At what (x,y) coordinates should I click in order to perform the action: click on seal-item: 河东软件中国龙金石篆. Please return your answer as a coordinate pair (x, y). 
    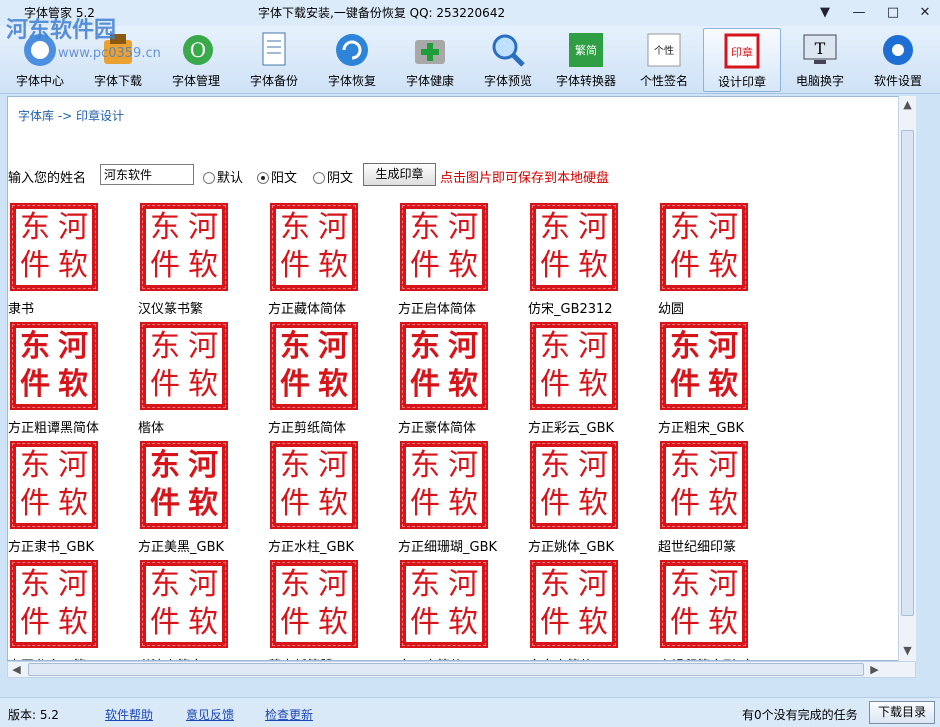
    Looking at the image, I should click on (73, 610).